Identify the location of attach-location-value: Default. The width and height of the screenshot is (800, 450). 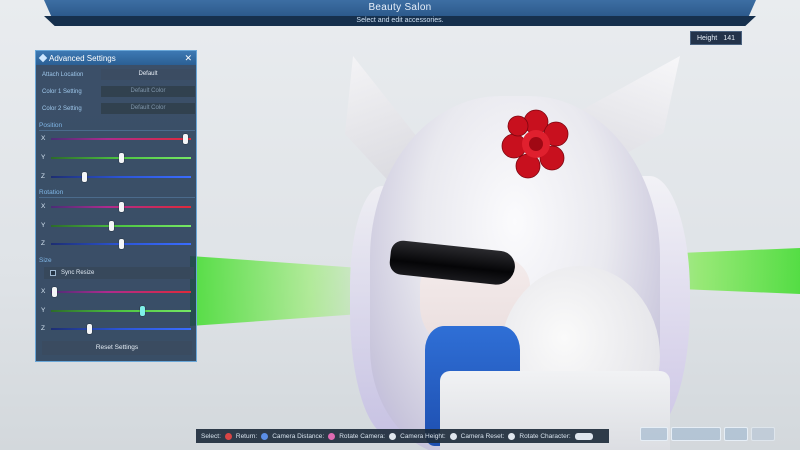
(148, 74).